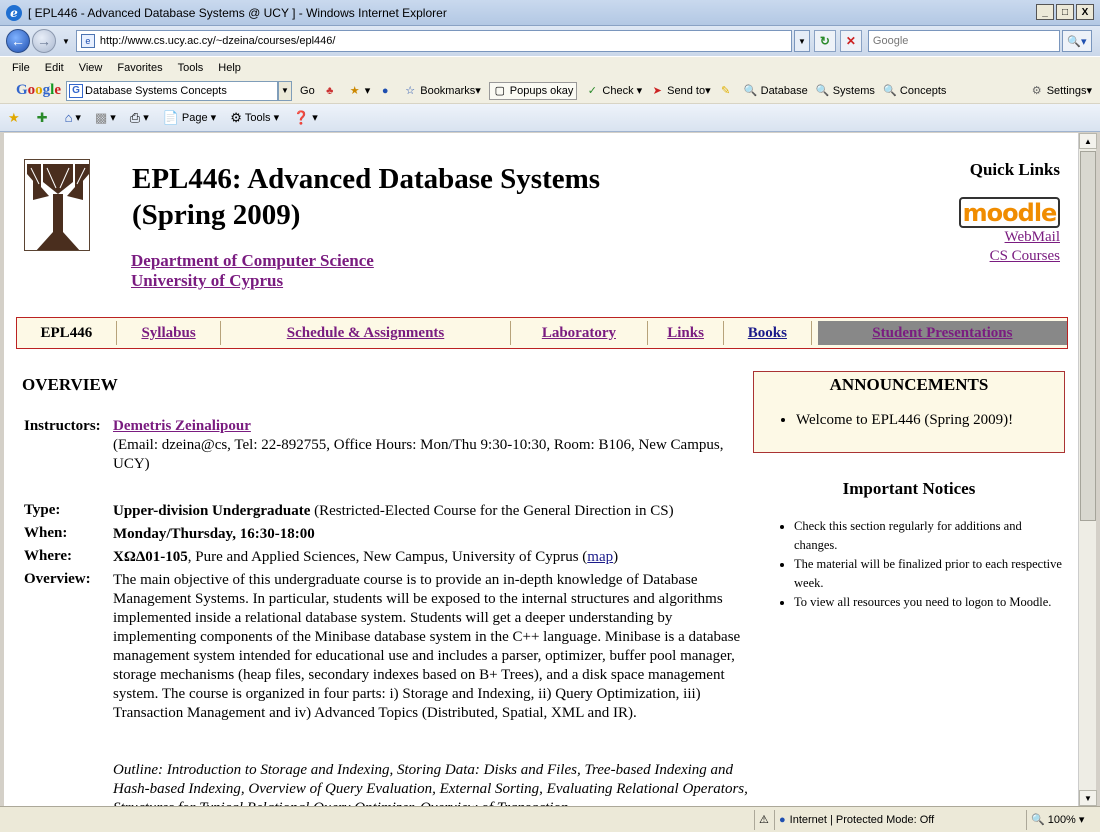 This screenshot has height=832, width=1100. What do you see at coordinates (850, 41) in the screenshot?
I see `stop-button: ✕` at bounding box center [850, 41].